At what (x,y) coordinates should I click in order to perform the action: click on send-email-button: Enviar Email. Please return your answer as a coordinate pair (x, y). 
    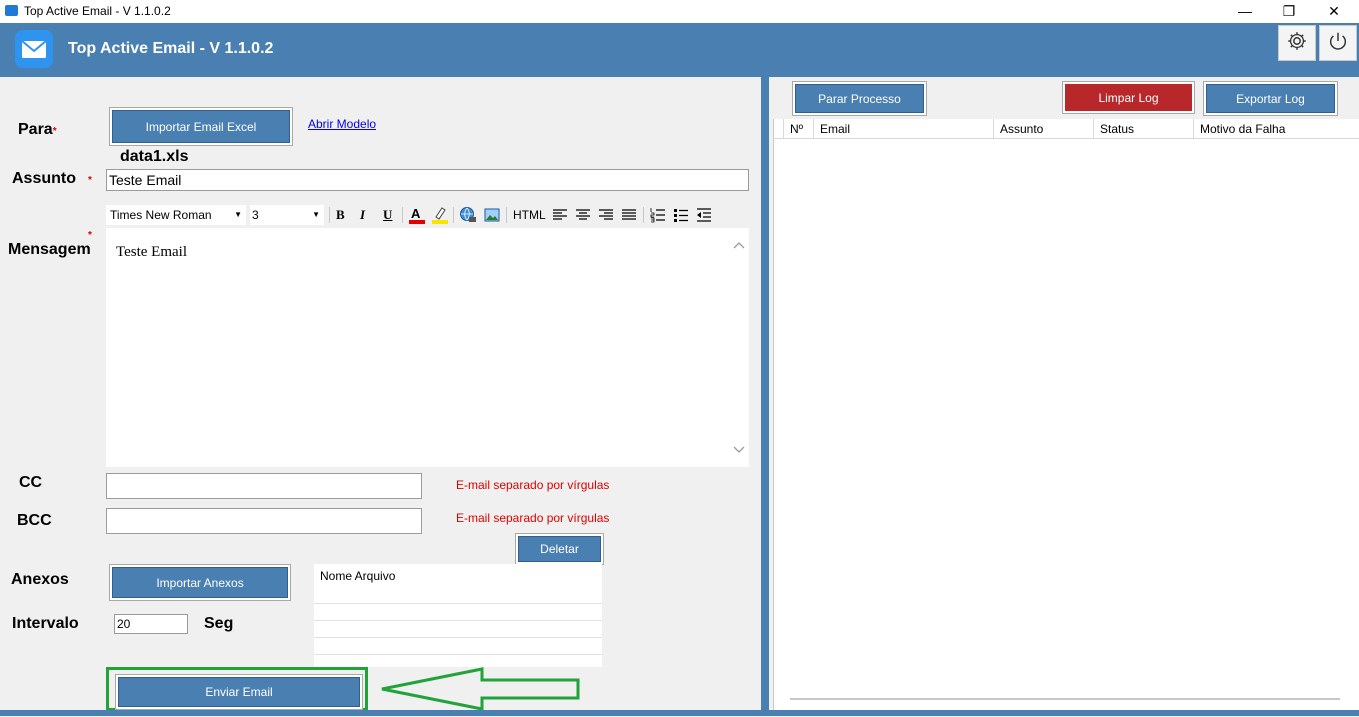
    Looking at the image, I should click on (239, 692).